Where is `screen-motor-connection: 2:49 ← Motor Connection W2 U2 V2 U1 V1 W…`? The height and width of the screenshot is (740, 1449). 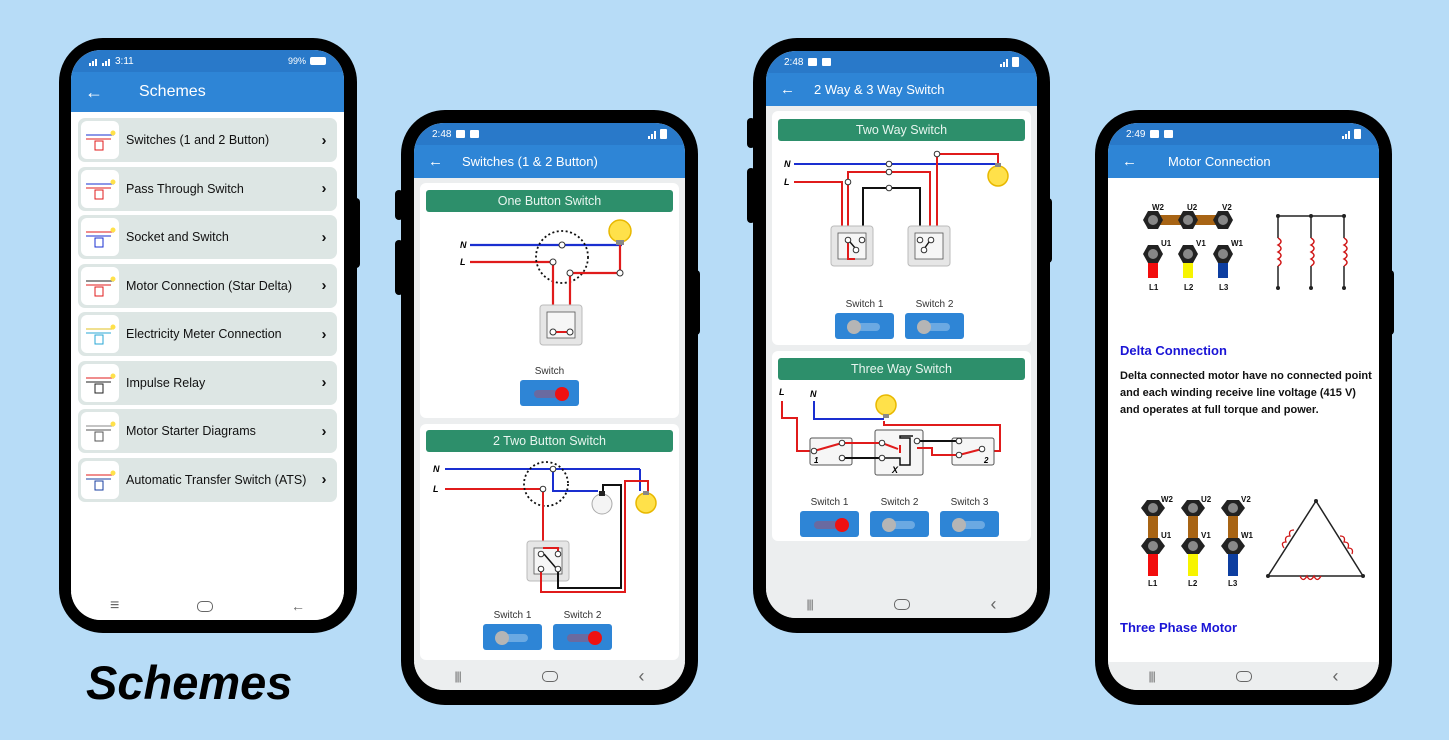 screen-motor-connection: 2:49 ← Motor Connection W2 U2 V2 U1 V1 W… is located at coordinates (1243, 406).